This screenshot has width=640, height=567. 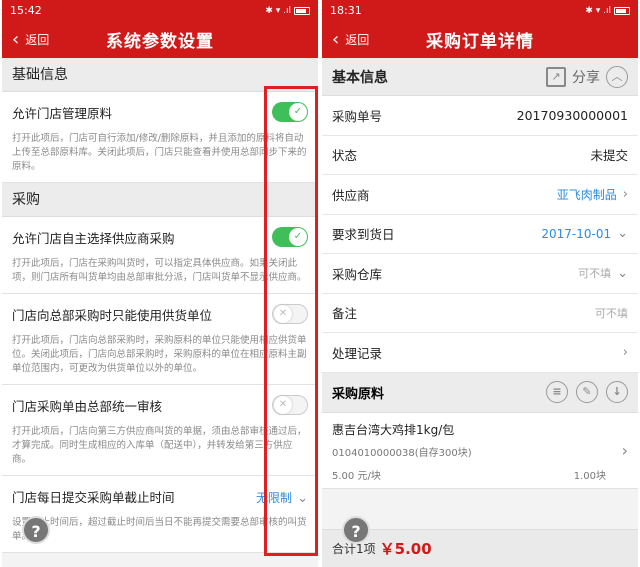 I want to click on status-value: 未提交, so click(x=609, y=156).